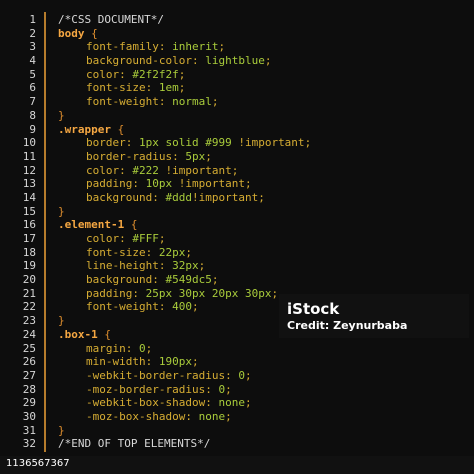 The height and width of the screenshot is (474, 474). Describe the element at coordinates (182, 307) in the screenshot. I see `token-val: 400` at that location.